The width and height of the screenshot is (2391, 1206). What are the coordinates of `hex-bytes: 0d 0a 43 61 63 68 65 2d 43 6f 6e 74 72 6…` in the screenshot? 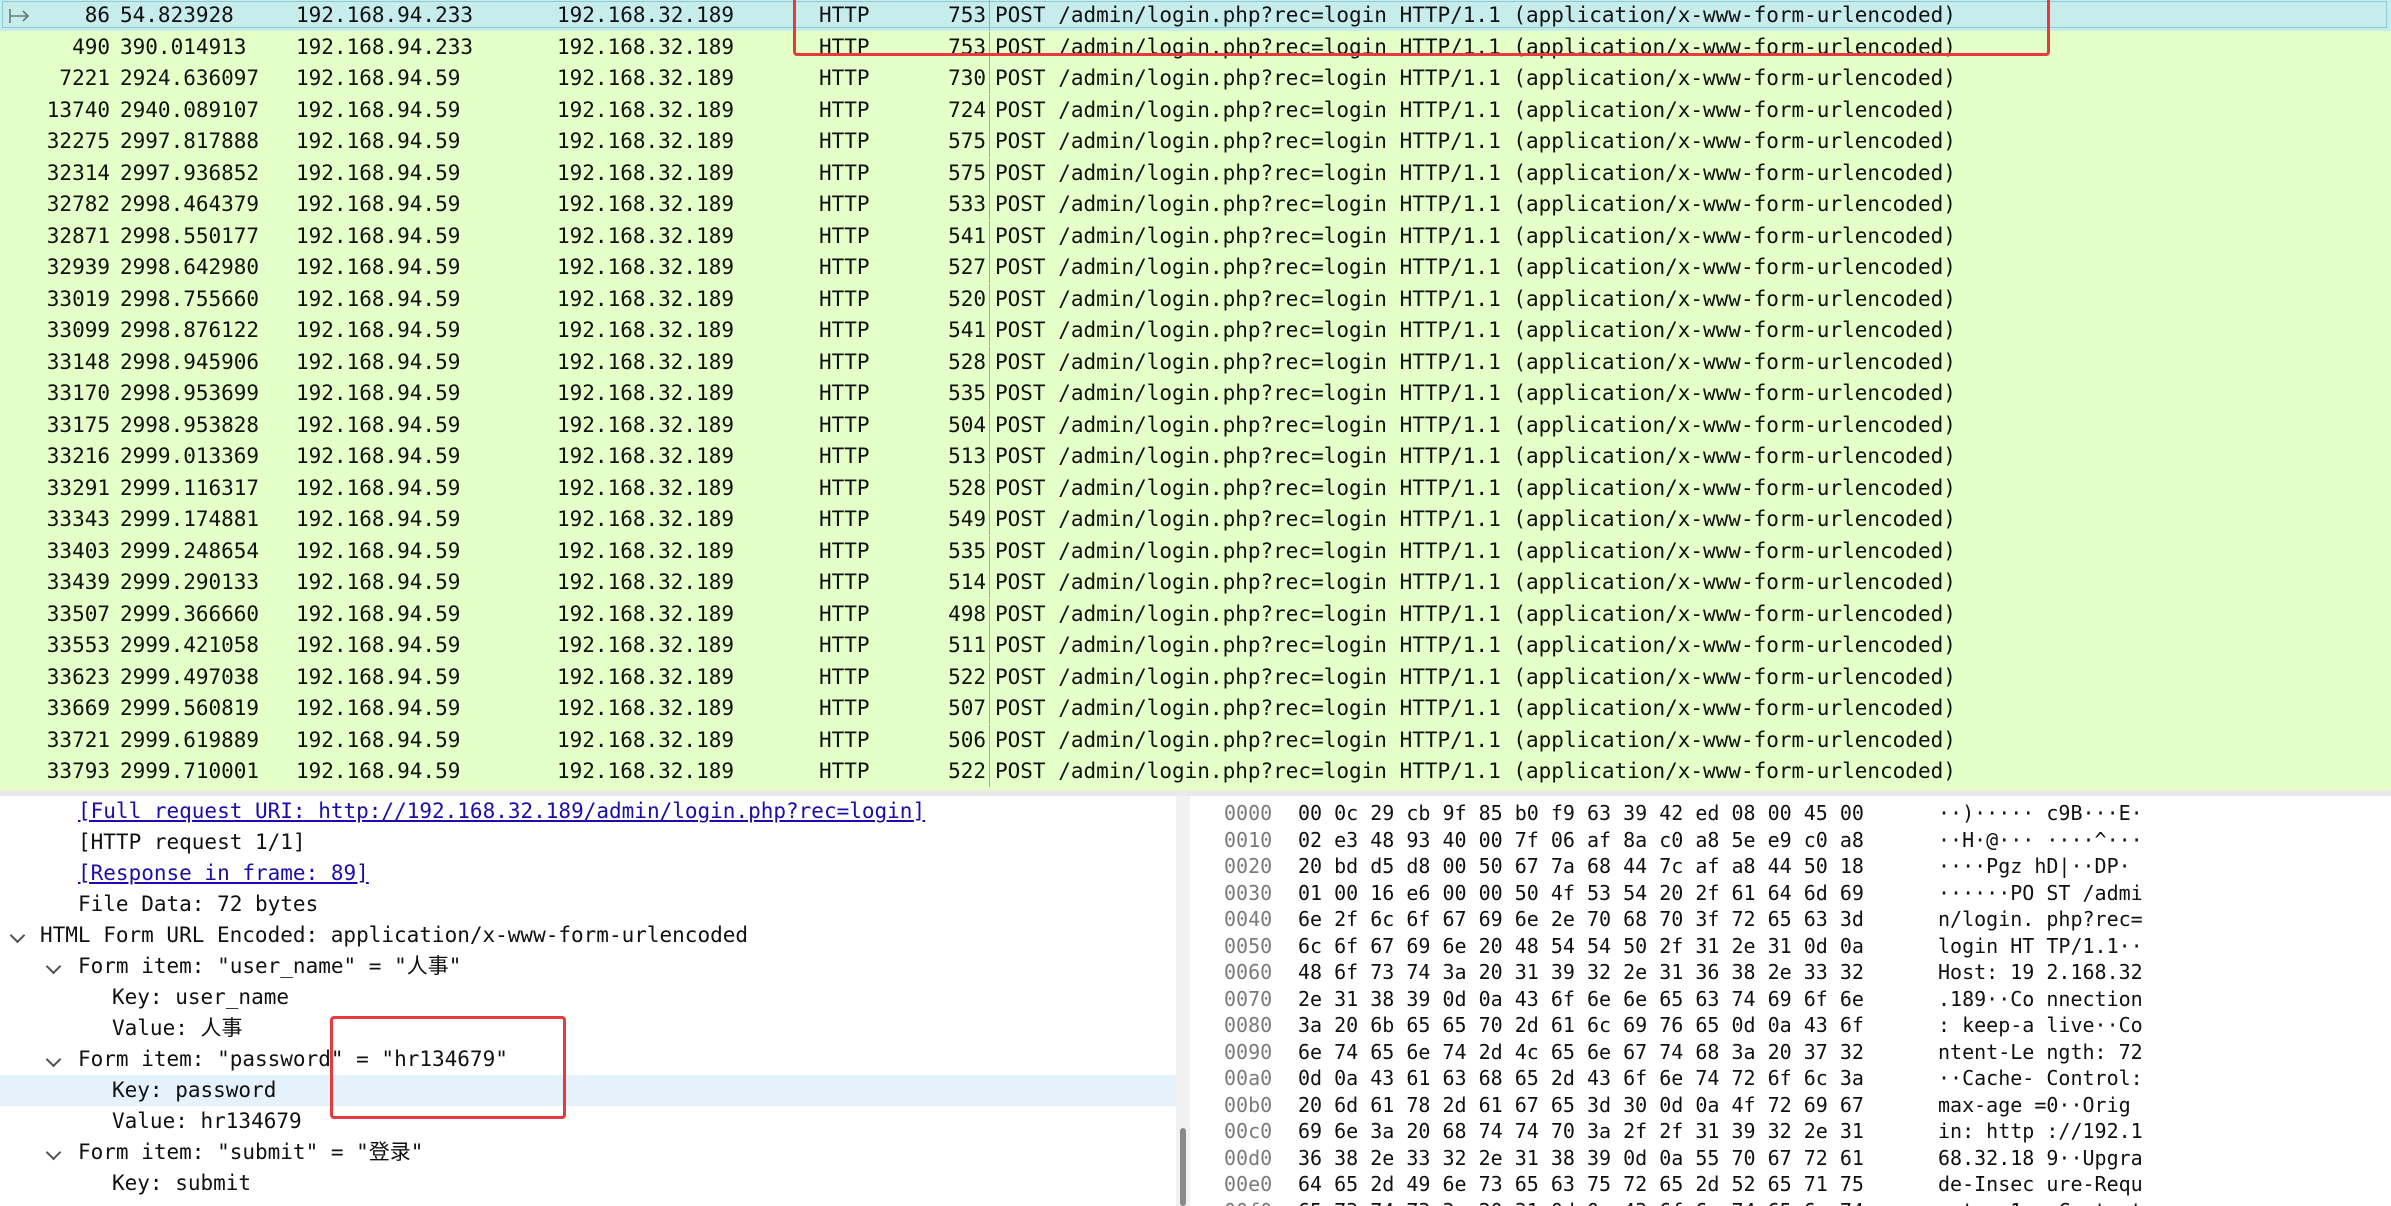 It's located at (1581, 1078).